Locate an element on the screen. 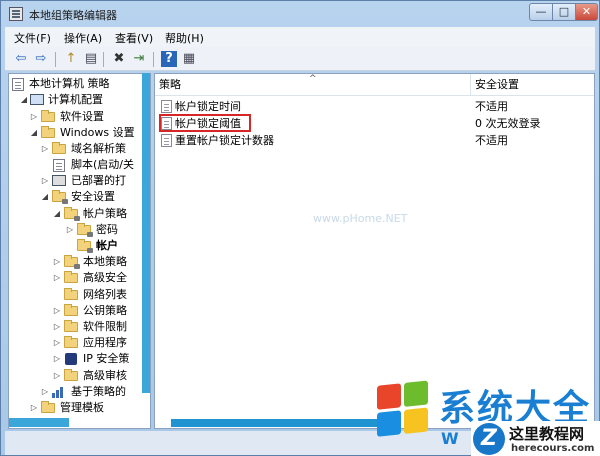 The image size is (600, 456). tree-horizontal-scrollbar is located at coordinates (39, 422).